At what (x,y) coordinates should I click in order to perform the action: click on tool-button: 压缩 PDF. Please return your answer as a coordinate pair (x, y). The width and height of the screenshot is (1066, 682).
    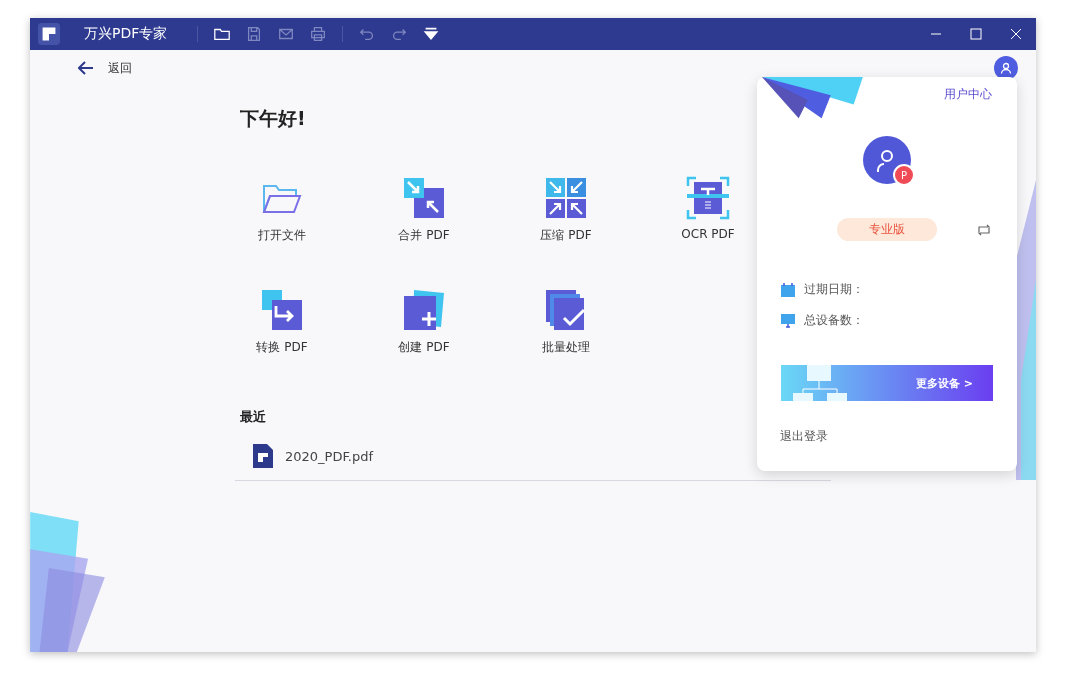
    Looking at the image, I should click on (566, 209).